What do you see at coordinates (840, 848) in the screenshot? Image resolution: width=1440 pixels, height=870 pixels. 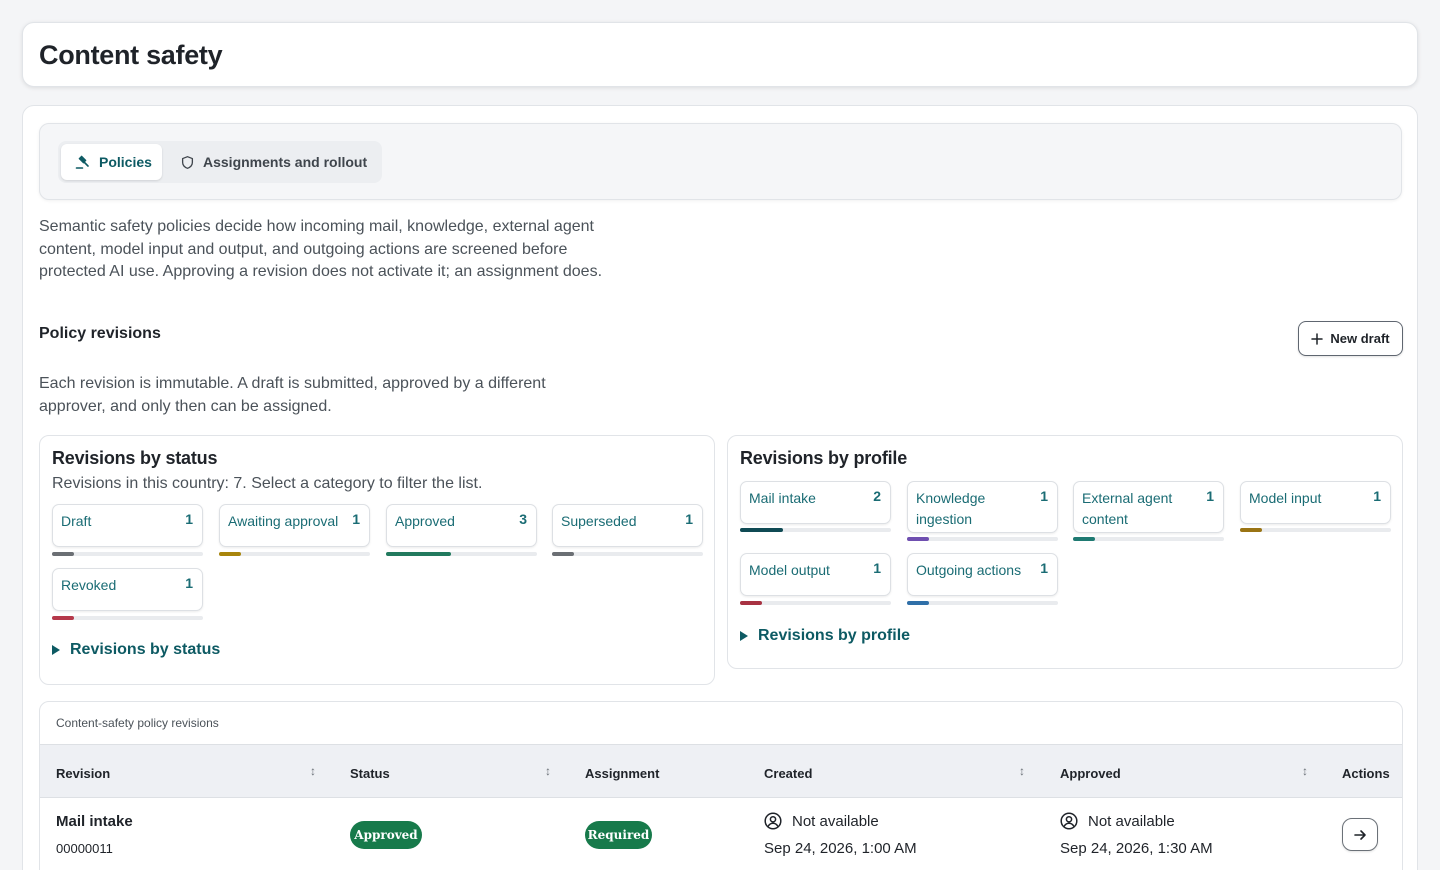 I see `created-date: Sep 24, 2026, 1:00 AM` at bounding box center [840, 848].